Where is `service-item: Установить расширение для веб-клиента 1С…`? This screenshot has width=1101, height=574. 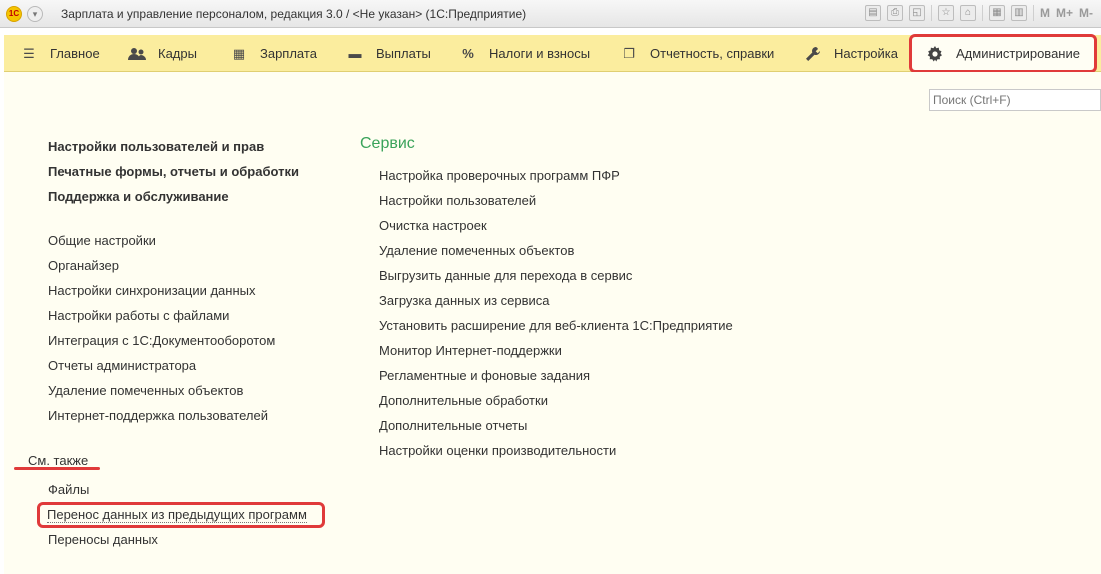
service-item: Установить расширение для веб-клиента 1С… is located at coordinates (556, 325).